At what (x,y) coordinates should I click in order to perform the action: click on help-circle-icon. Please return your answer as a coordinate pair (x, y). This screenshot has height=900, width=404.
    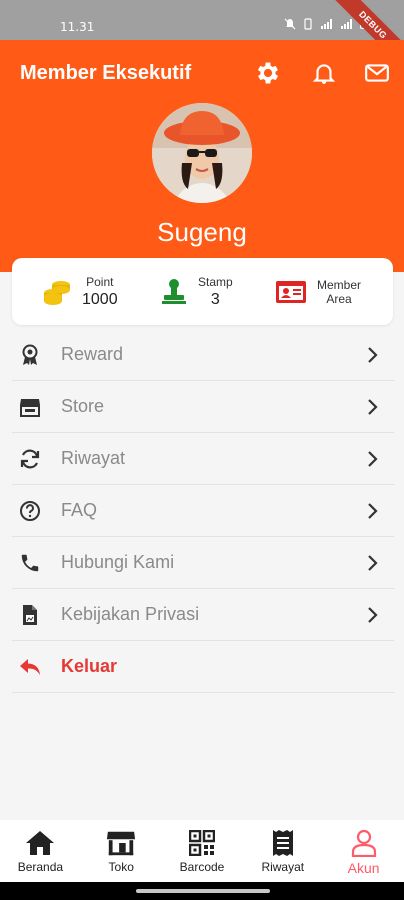
    Looking at the image, I should click on (30, 510).